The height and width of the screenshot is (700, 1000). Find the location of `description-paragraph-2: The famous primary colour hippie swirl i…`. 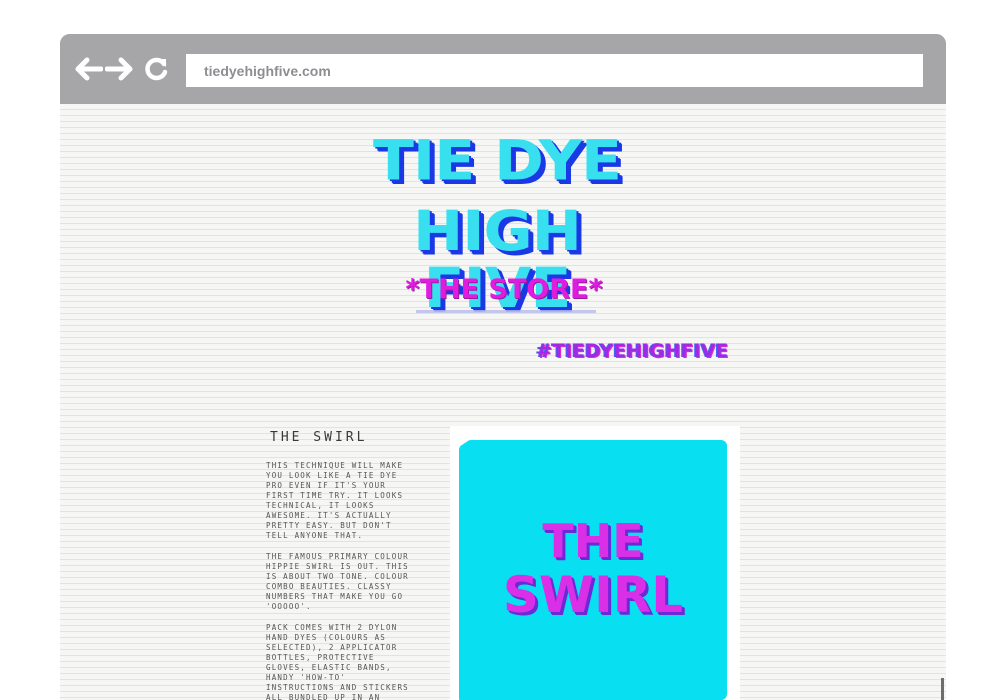

description-paragraph-2: The famous primary colour hippie swirl i… is located at coordinates (337, 581).